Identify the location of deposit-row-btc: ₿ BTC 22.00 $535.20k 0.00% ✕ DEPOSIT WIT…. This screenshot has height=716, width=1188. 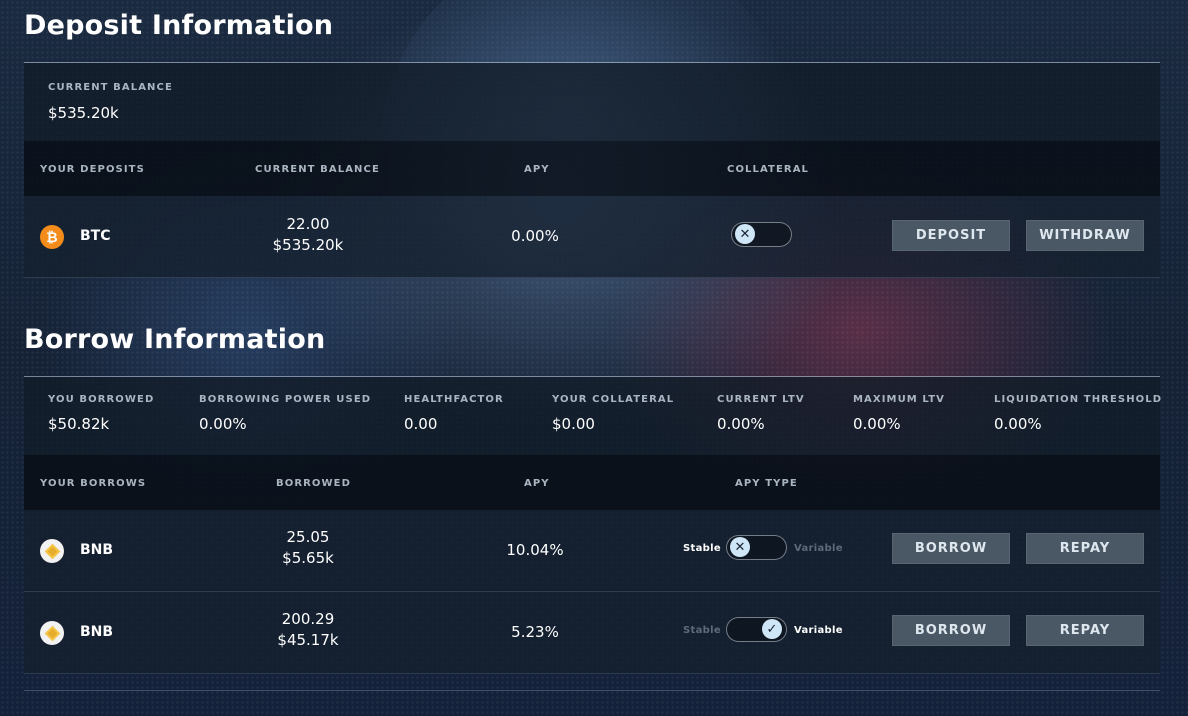
(592, 237).